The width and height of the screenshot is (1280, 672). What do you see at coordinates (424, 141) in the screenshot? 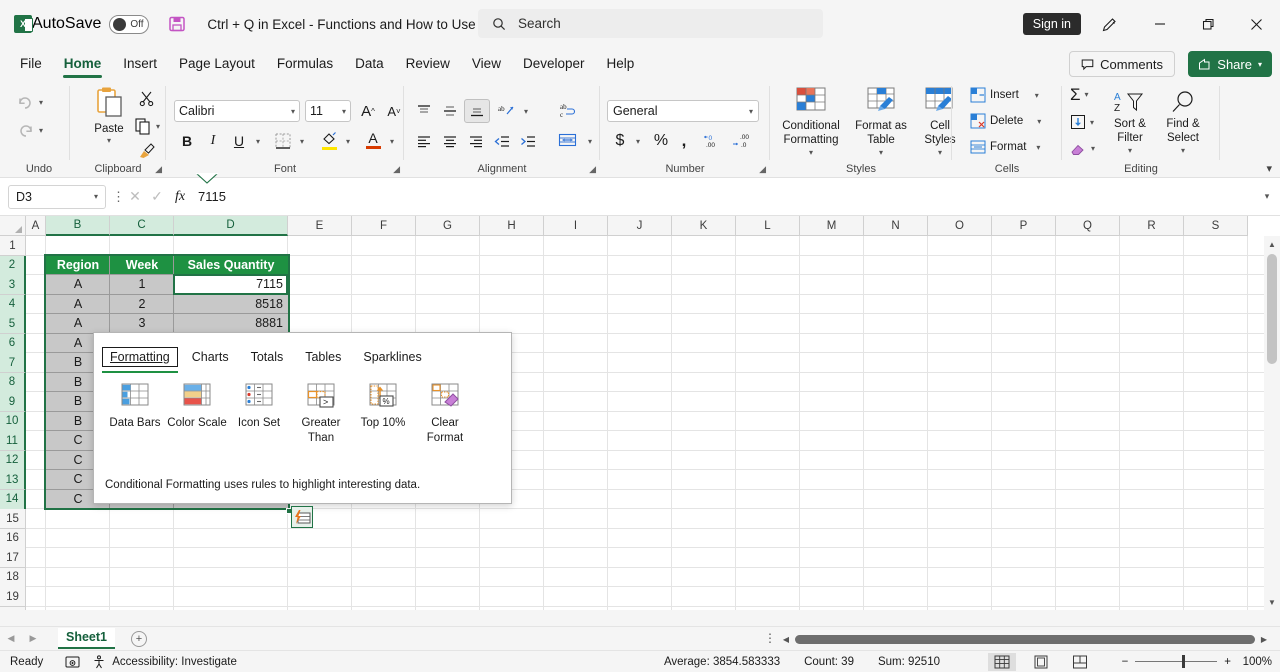
I see `align-left-button` at bounding box center [424, 141].